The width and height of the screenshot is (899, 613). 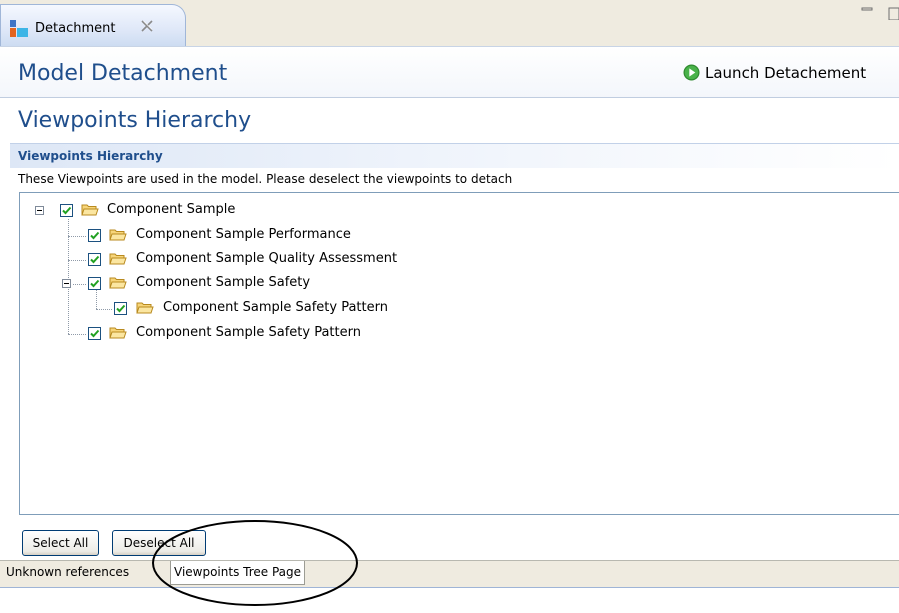 What do you see at coordinates (449, 97) in the screenshot?
I see `header-separator` at bounding box center [449, 97].